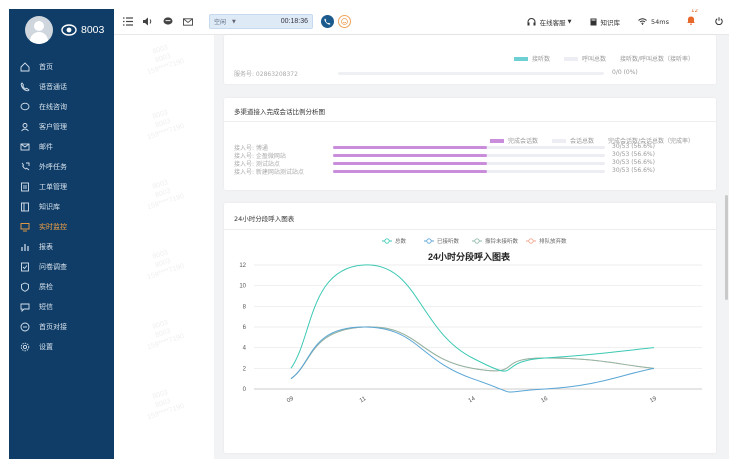 The image size is (738, 468). What do you see at coordinates (61, 227) in the screenshot?
I see `sidebar-item-monitor: 实时监控` at bounding box center [61, 227].